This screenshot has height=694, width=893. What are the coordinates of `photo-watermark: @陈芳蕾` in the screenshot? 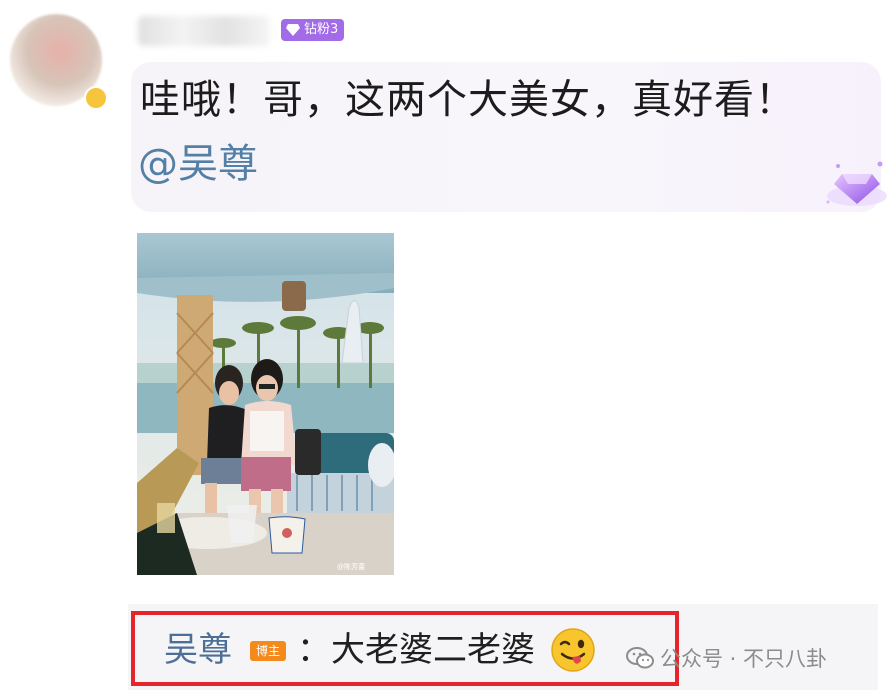 It's located at (351, 566).